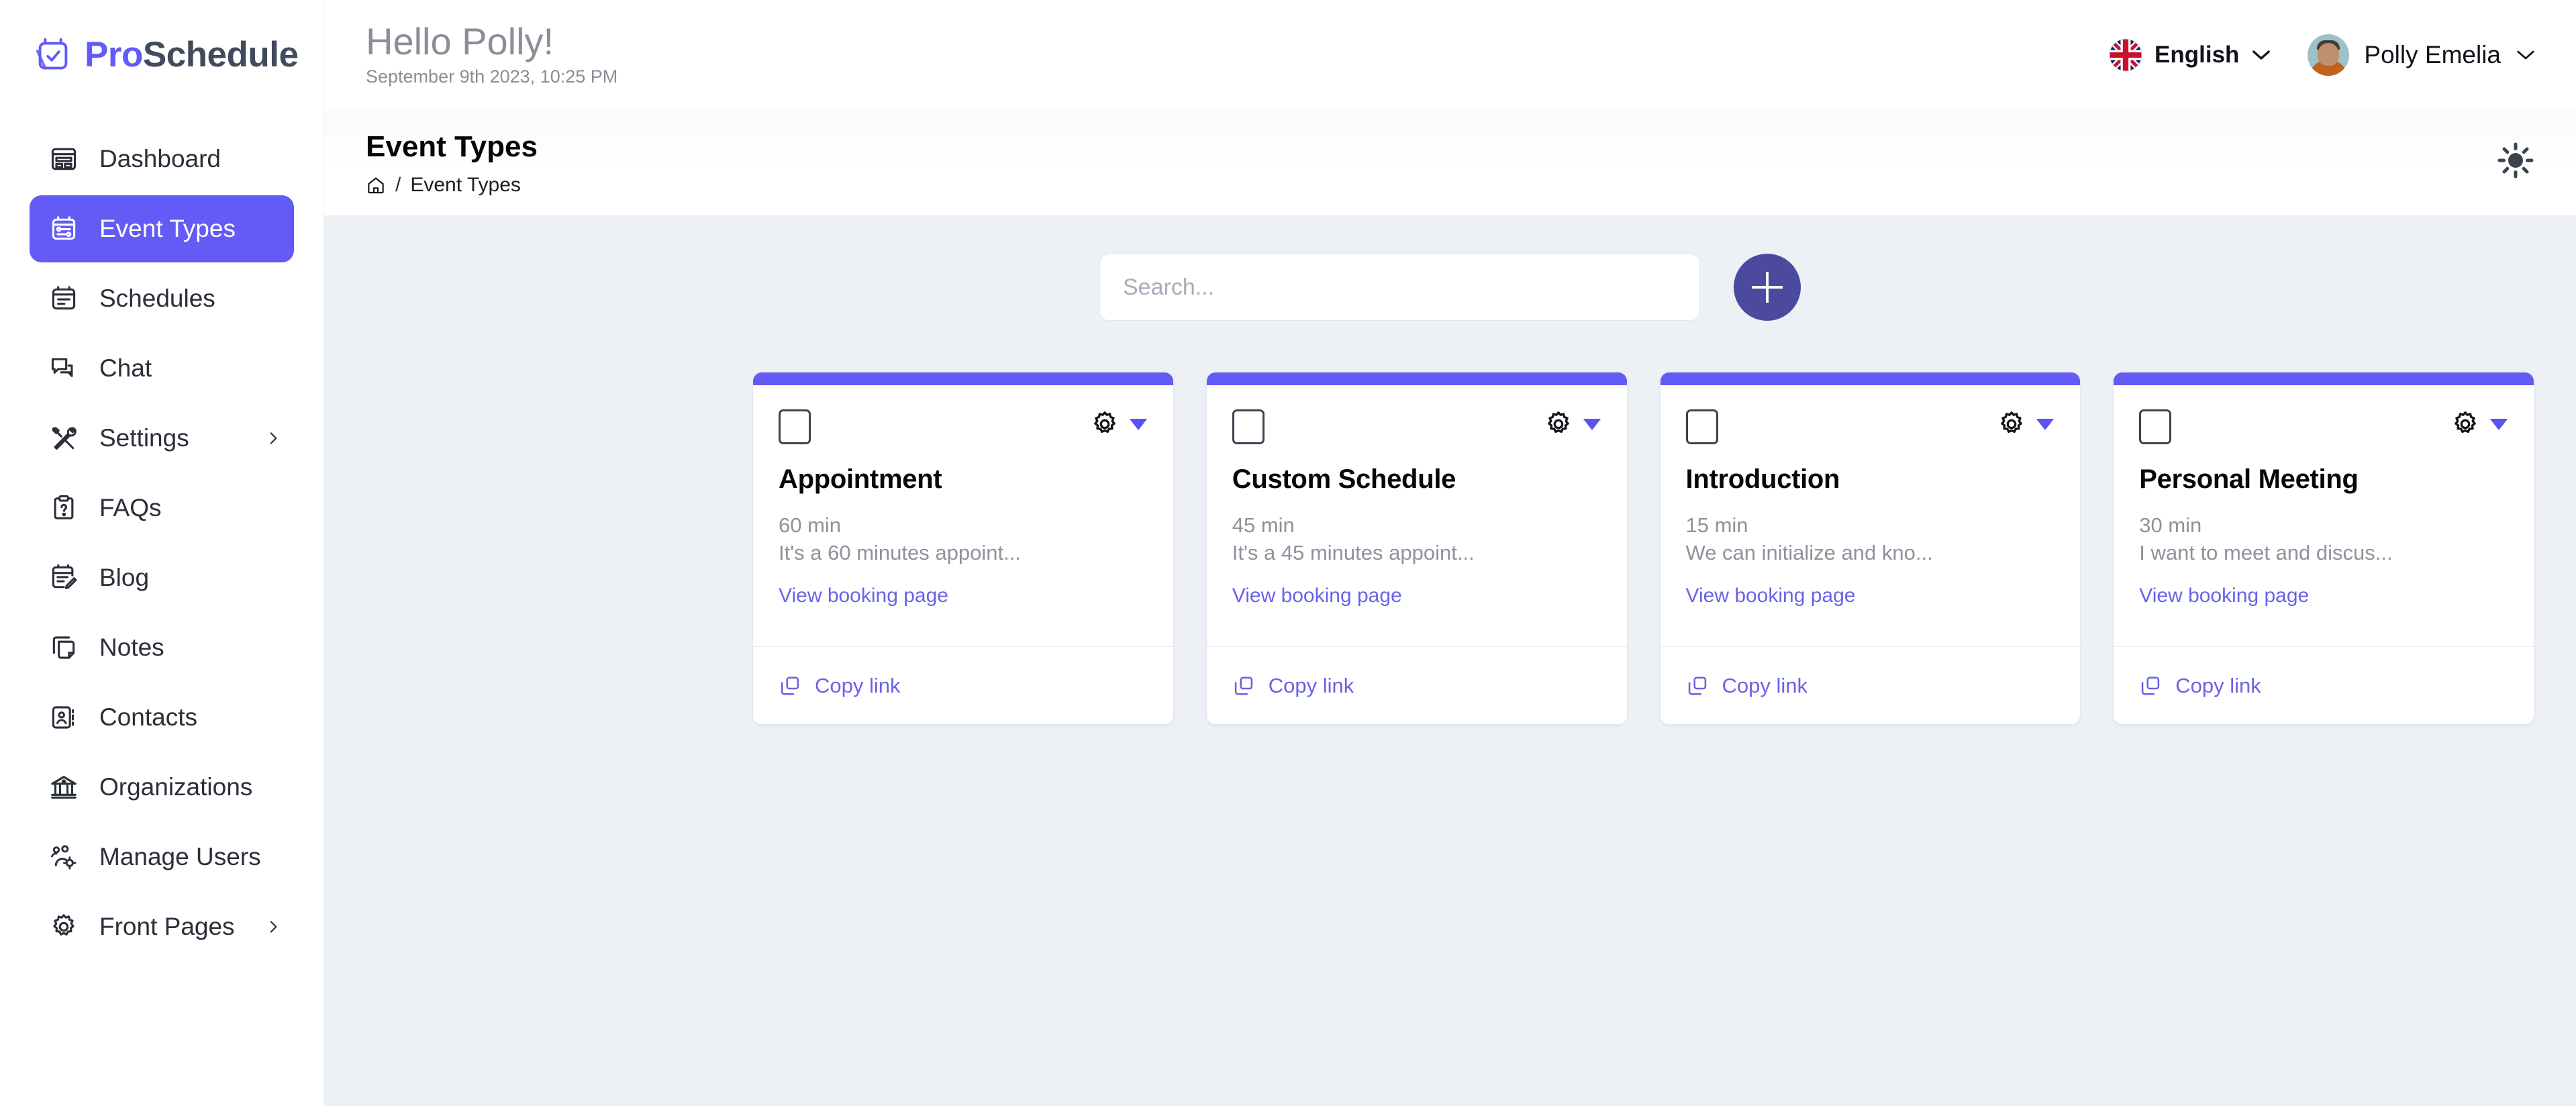 This screenshot has width=2576, height=1106. I want to click on home-icon, so click(376, 185).